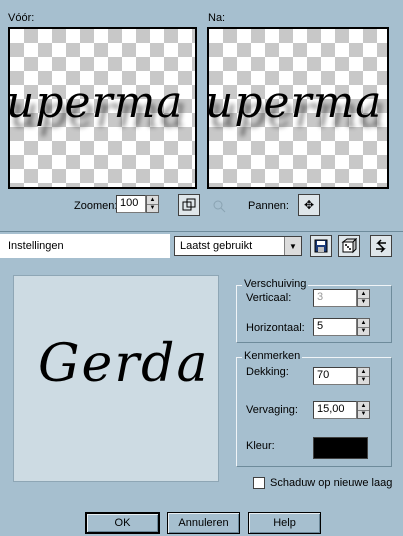  Describe the element at coordinates (260, 446) in the screenshot. I see `color-label: Kleur:` at that location.